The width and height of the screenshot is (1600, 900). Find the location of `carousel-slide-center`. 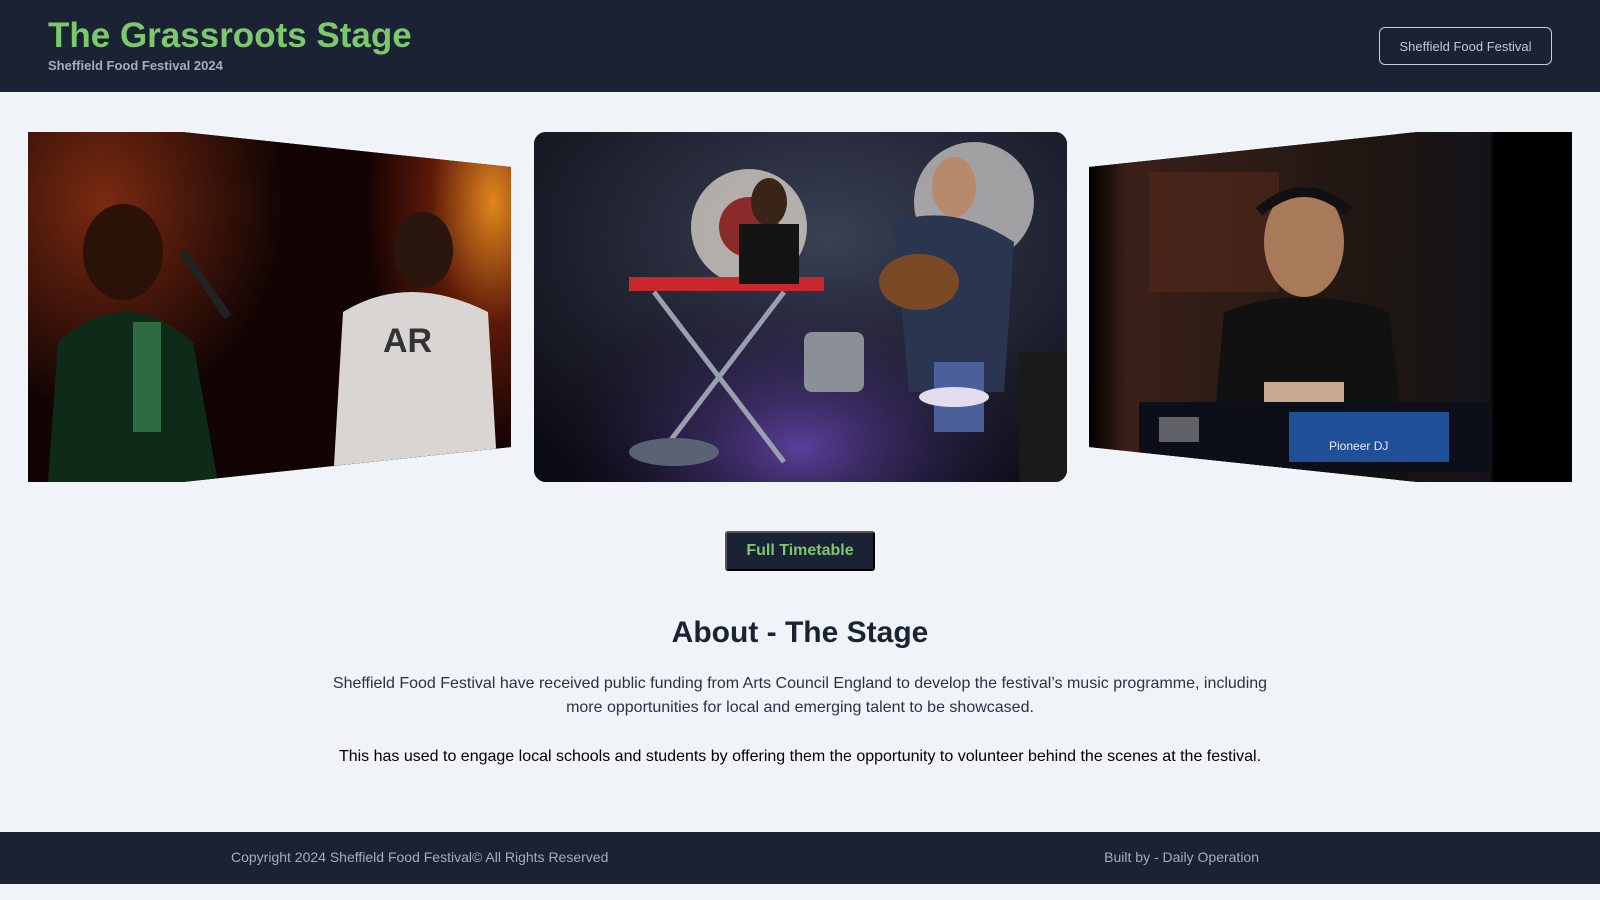

carousel-slide-center is located at coordinates (800, 307).